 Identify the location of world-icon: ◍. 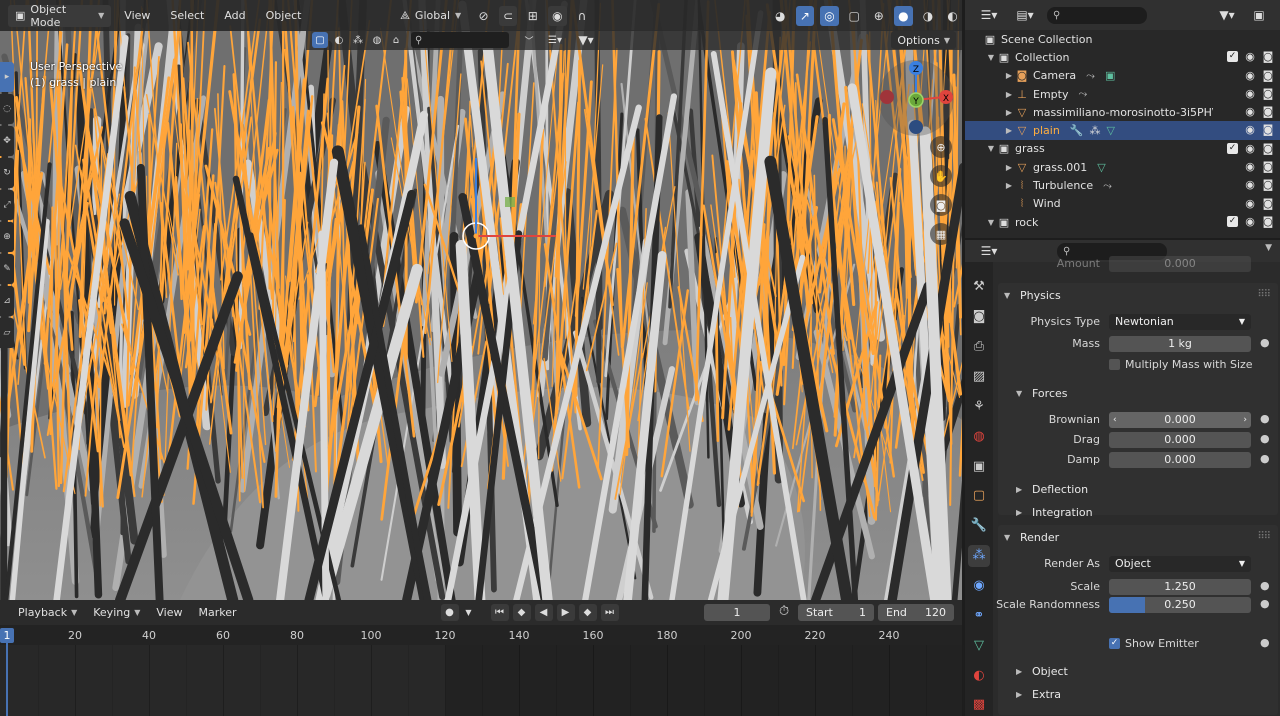
(377, 40).